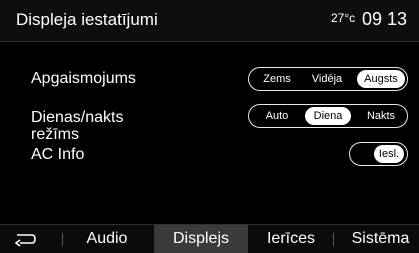 The image size is (419, 253). What do you see at coordinates (380, 239) in the screenshot?
I see `tab-system: Sistēma` at bounding box center [380, 239].